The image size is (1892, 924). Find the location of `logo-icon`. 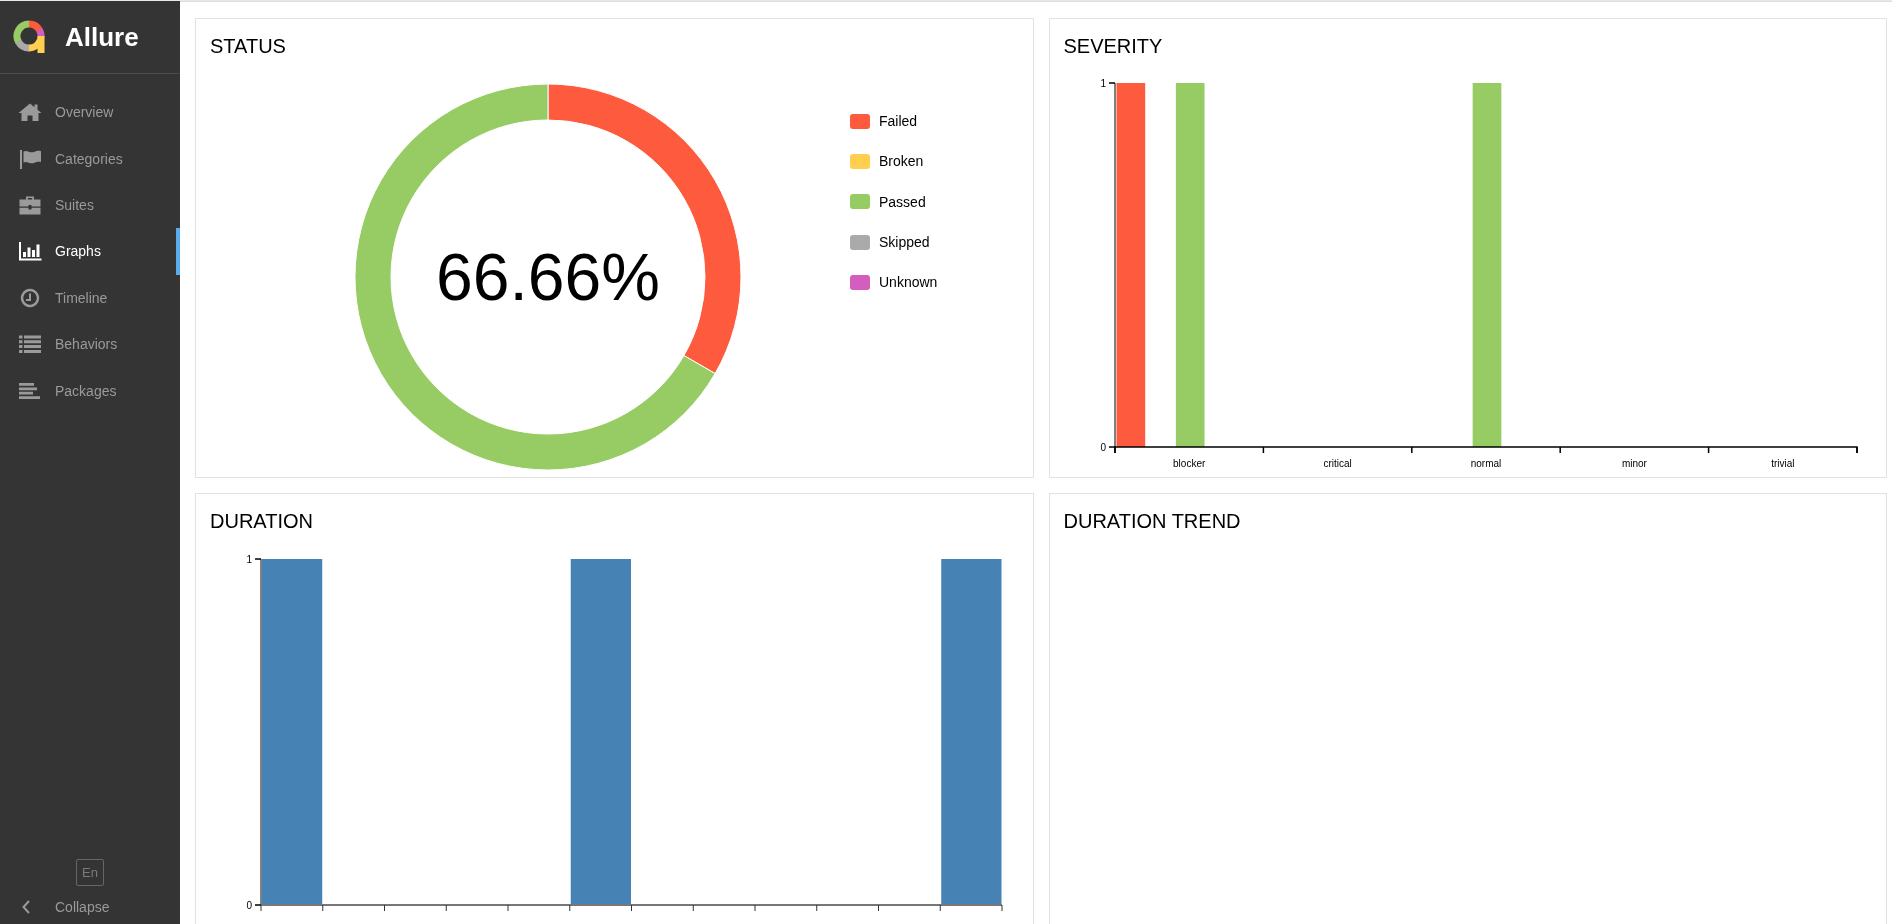

logo-icon is located at coordinates (30, 37).